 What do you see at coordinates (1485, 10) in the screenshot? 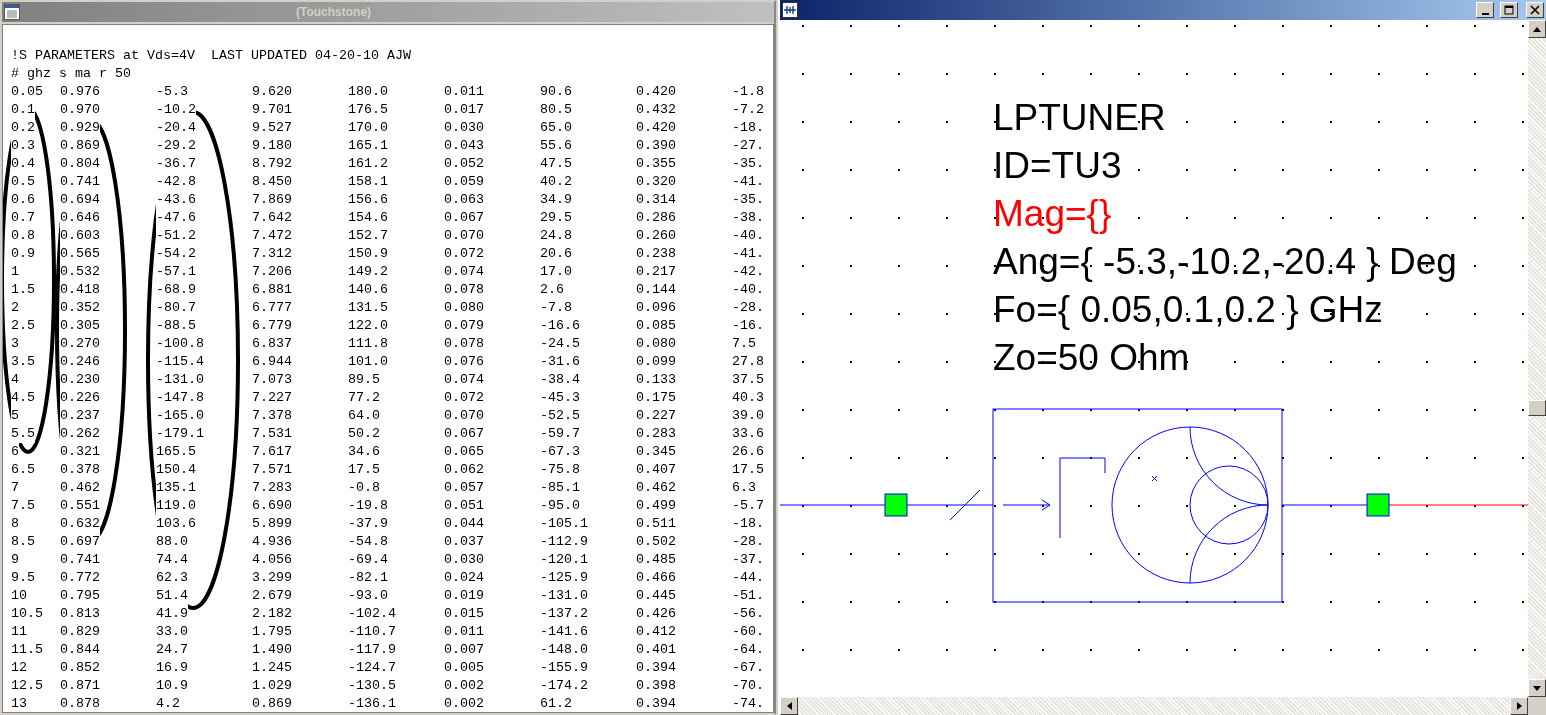
I see `minimize-button` at bounding box center [1485, 10].